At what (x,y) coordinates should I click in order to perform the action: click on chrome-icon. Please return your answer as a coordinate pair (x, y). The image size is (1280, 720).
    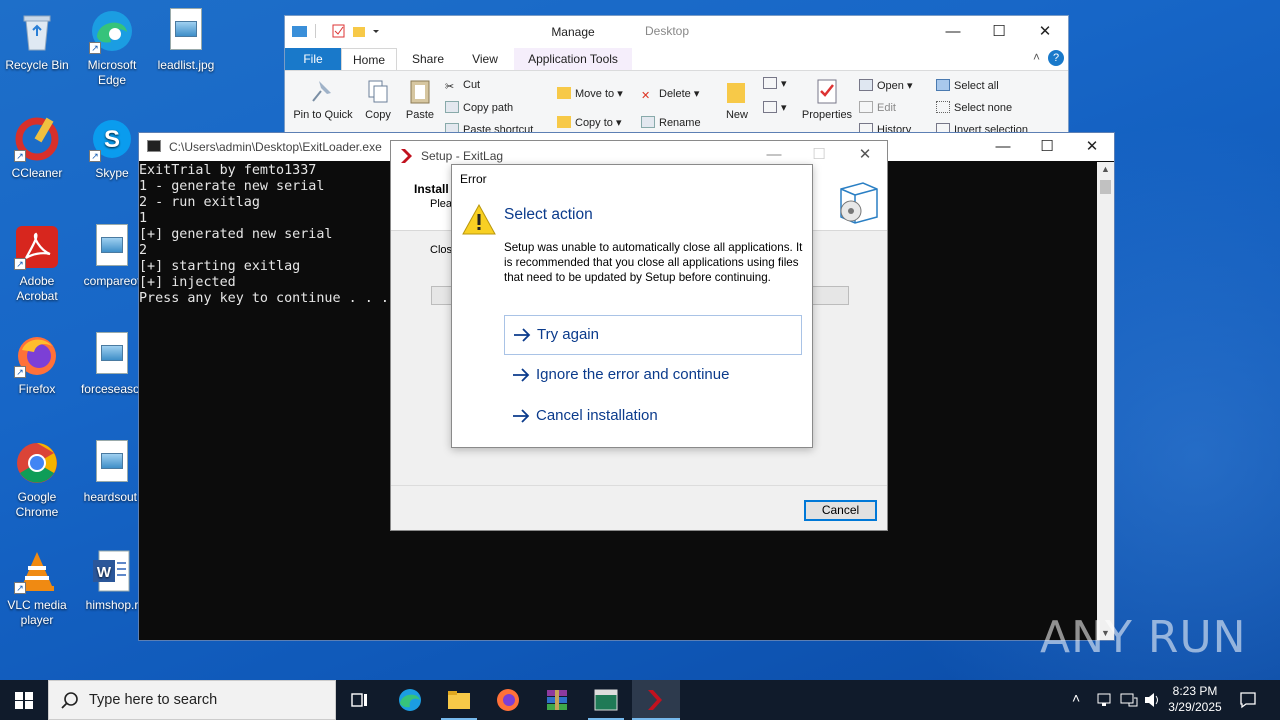
    Looking at the image, I should click on (37, 463).